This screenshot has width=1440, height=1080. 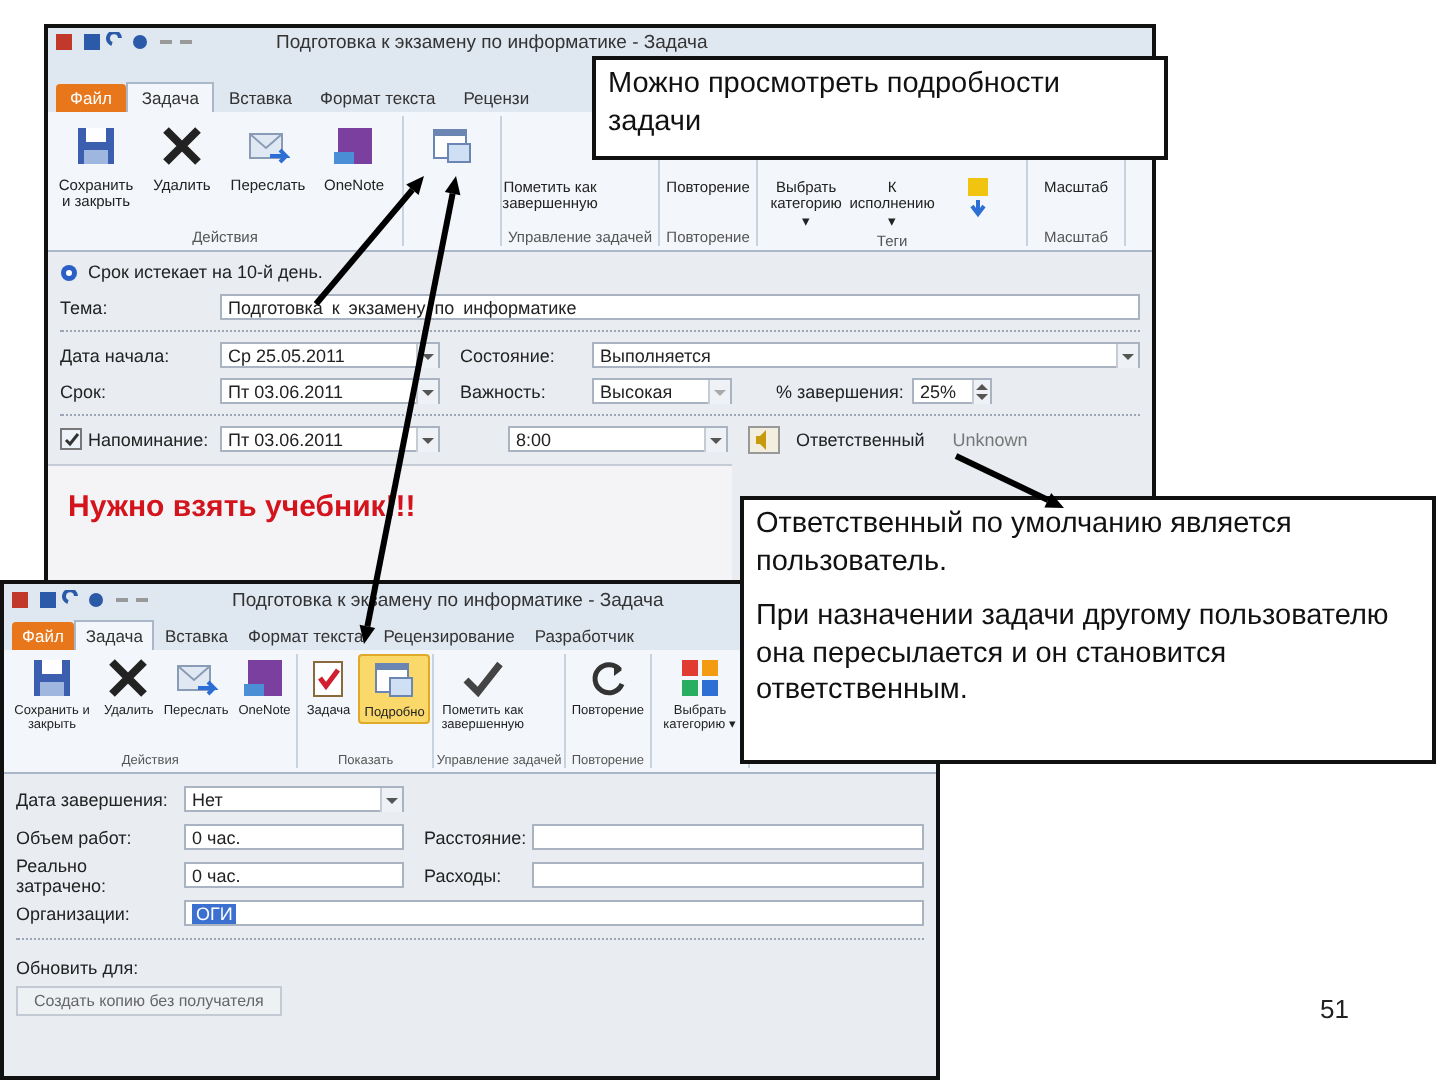 I want to click on ribbon-tab: Разработчик, so click(x=584, y=636).